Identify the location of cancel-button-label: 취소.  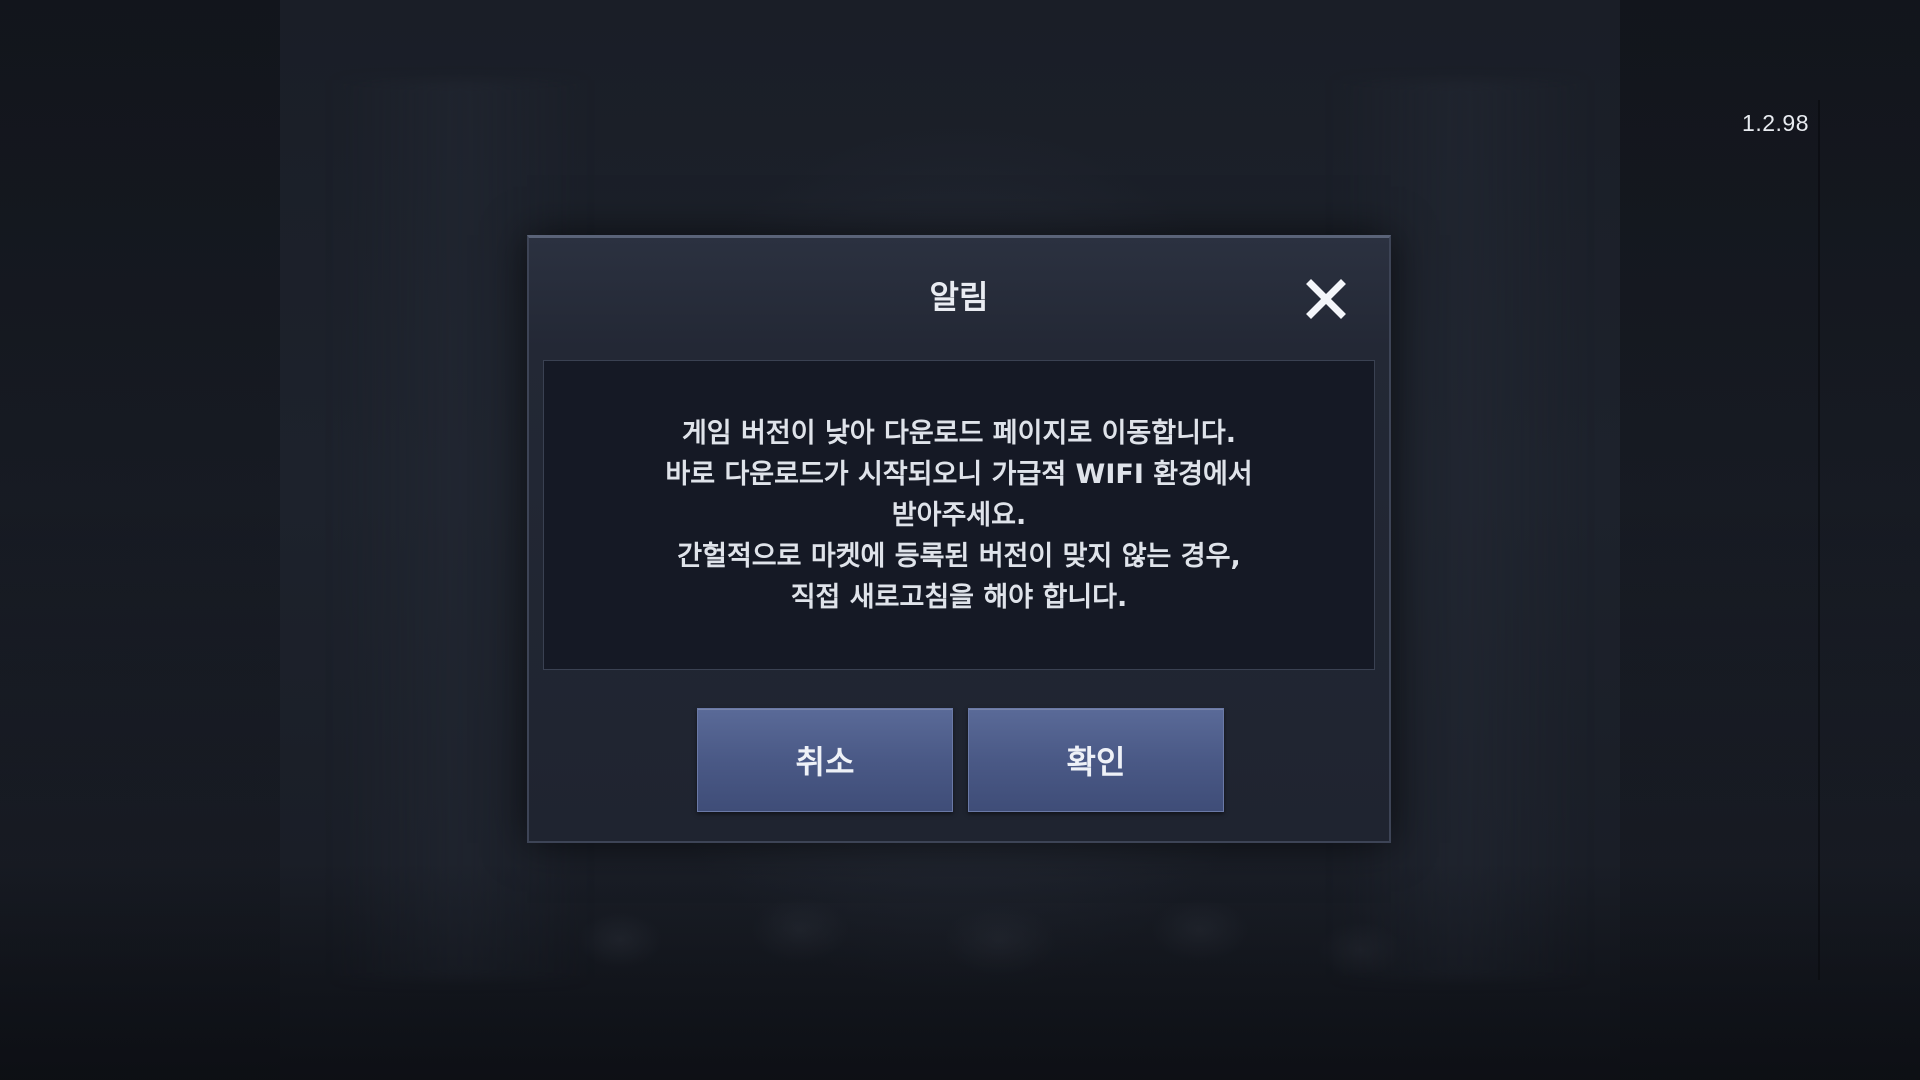
(825, 762).